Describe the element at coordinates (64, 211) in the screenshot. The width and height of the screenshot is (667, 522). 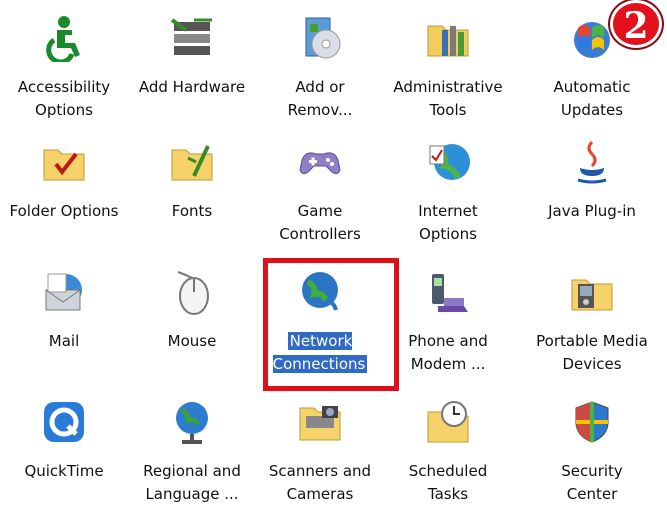
I see `item-label: Folder Options` at that location.